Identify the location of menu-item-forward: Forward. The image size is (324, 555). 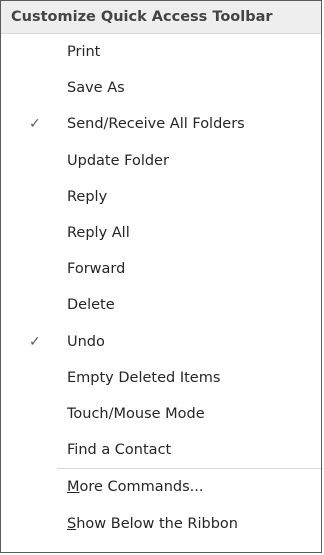
(161, 269).